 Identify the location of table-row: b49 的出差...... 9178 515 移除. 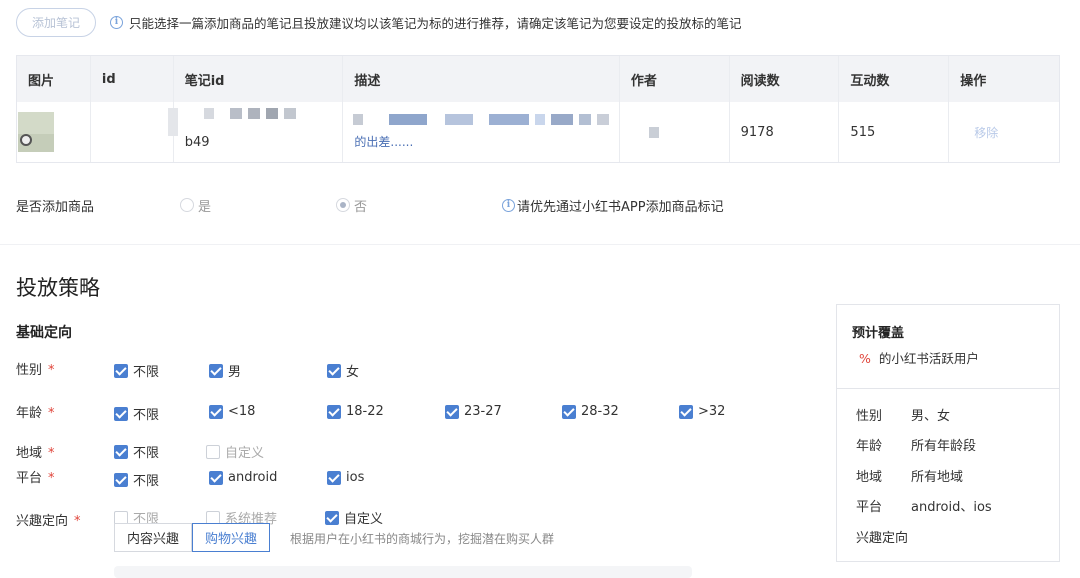
(538, 132).